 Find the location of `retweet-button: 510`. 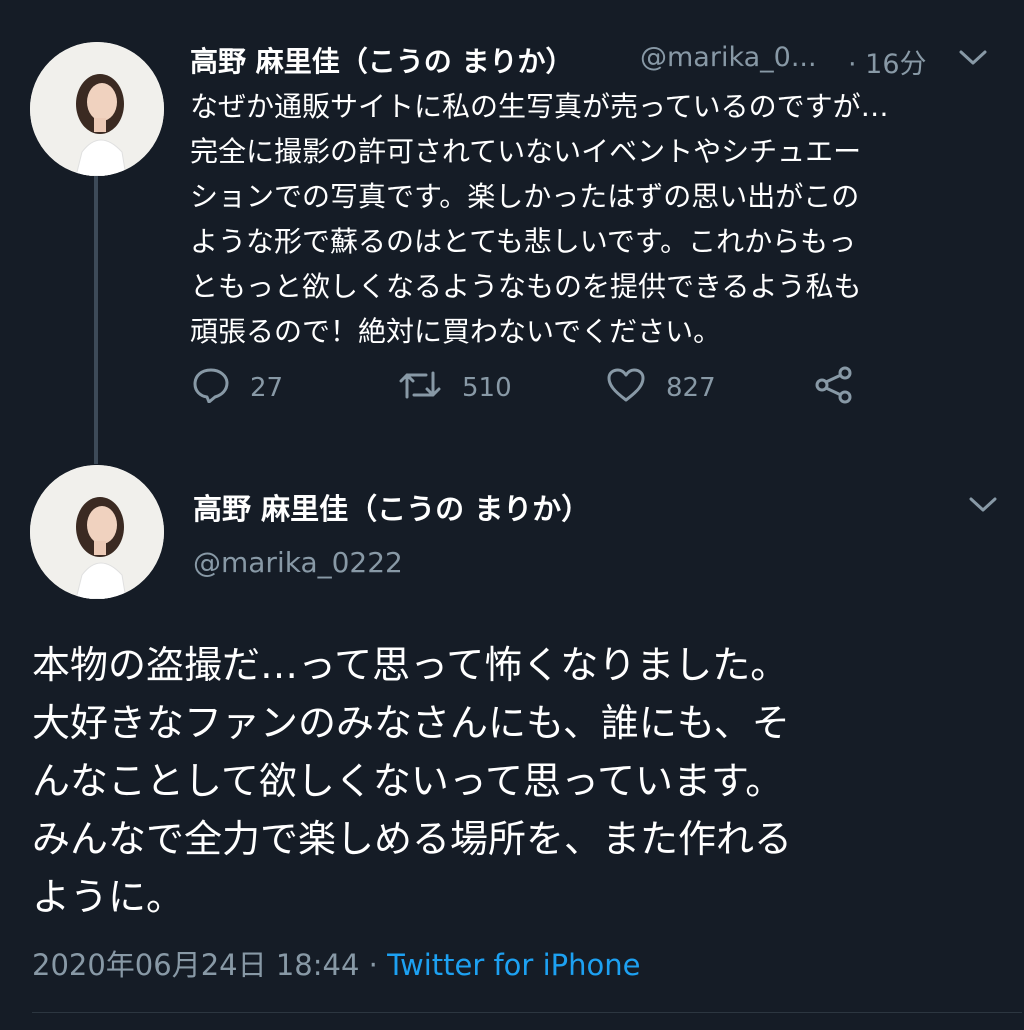

retweet-button: 510 is located at coordinates (455, 388).